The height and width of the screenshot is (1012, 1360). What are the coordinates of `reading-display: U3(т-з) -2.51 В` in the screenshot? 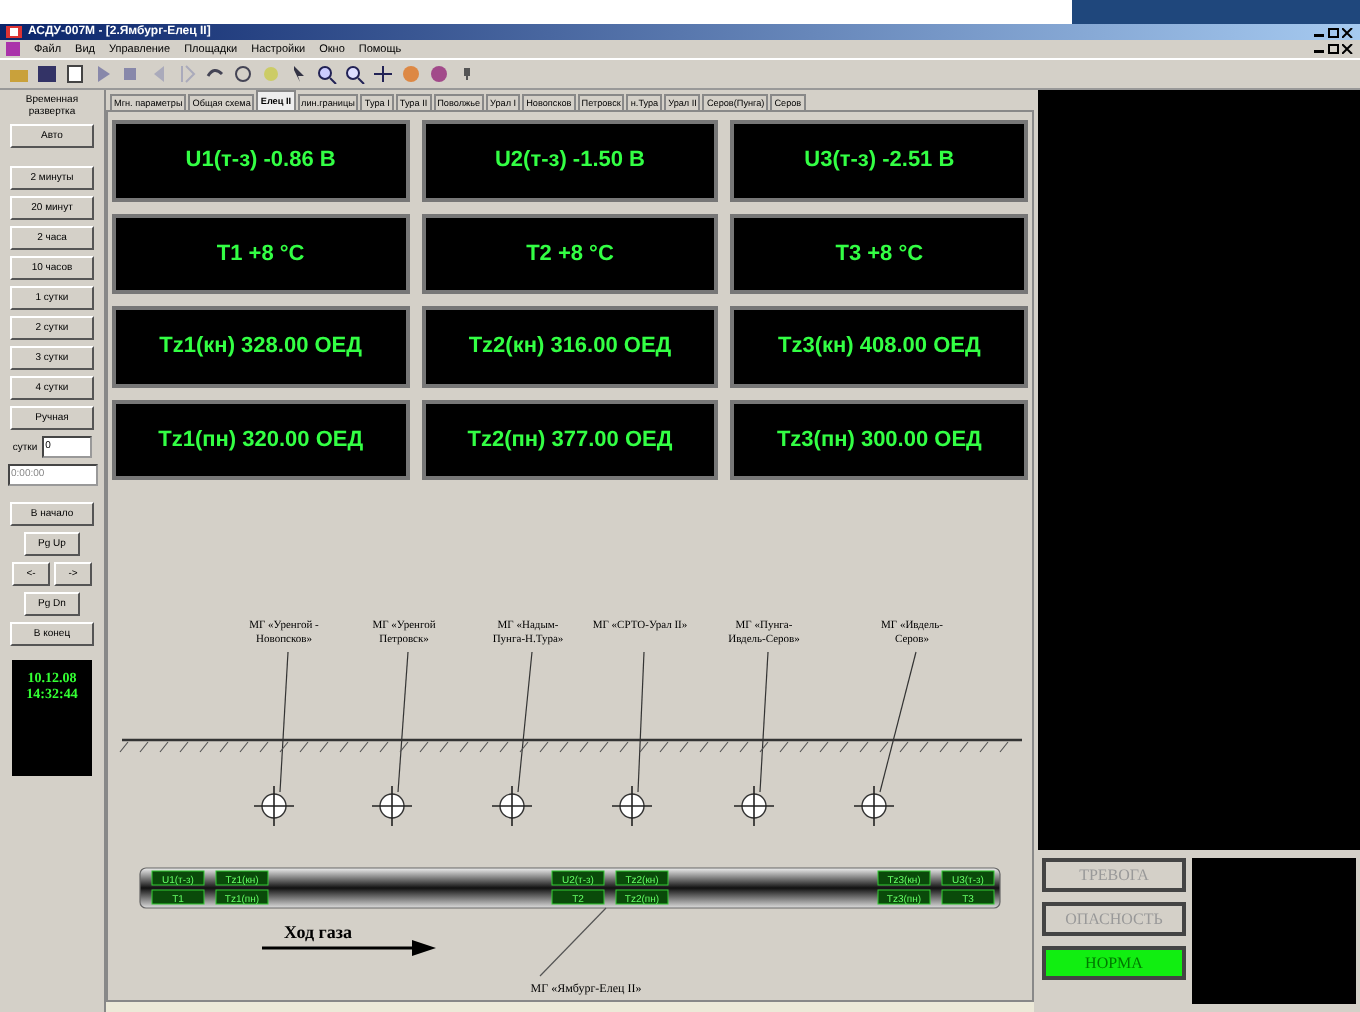 It's located at (879, 160).